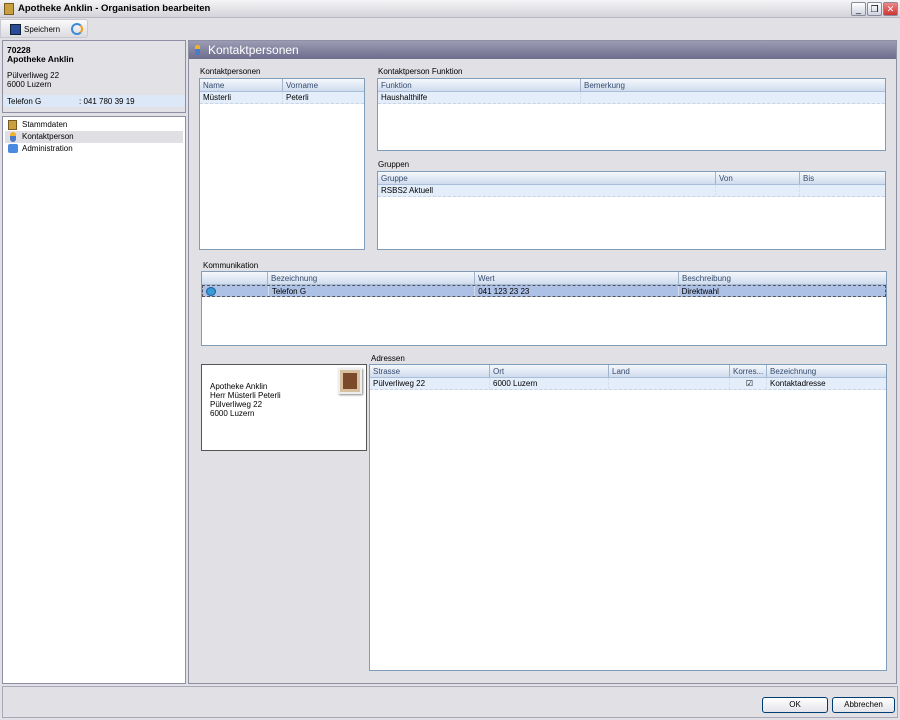  Describe the element at coordinates (33, 75) in the screenshot. I see `org-street: Pülverliweg 22` at that location.